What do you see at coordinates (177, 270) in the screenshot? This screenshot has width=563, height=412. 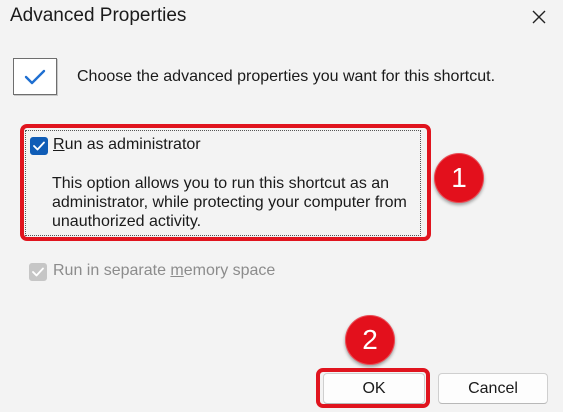 I see `separate-memory-accesskey: m` at bounding box center [177, 270].